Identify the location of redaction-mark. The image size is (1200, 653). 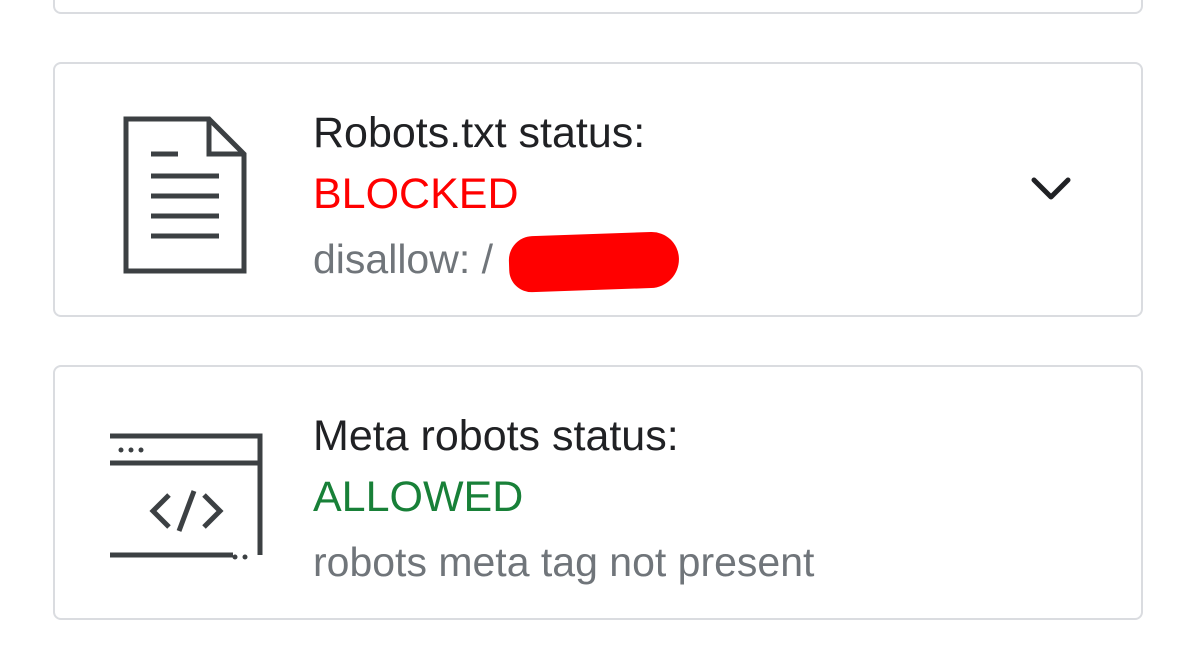
(594, 262).